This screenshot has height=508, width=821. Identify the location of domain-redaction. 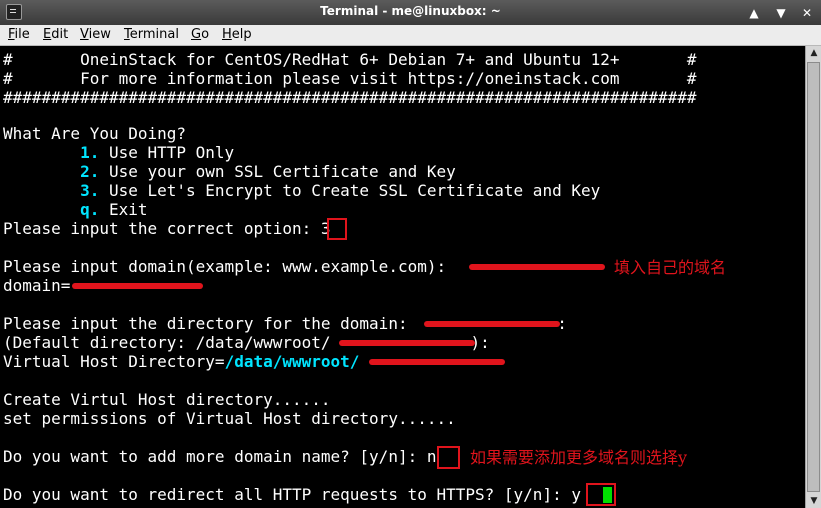
(537, 267).